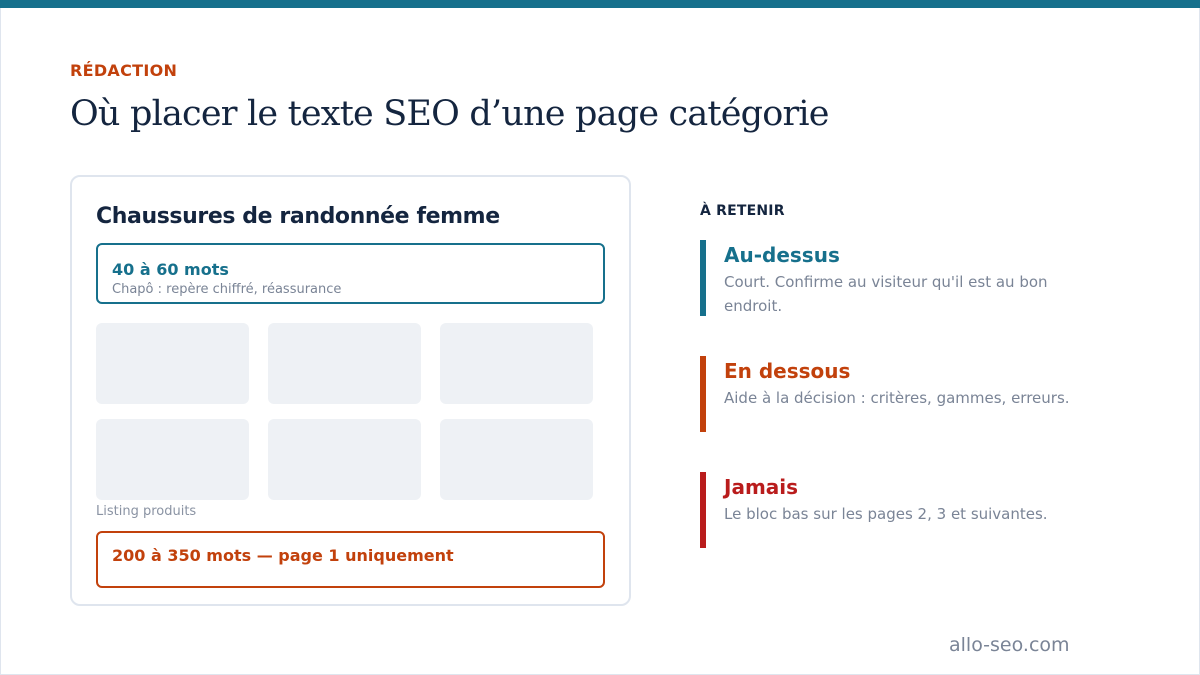 This screenshot has height=675, width=1200. I want to click on point-title: Jamais, so click(761, 487).